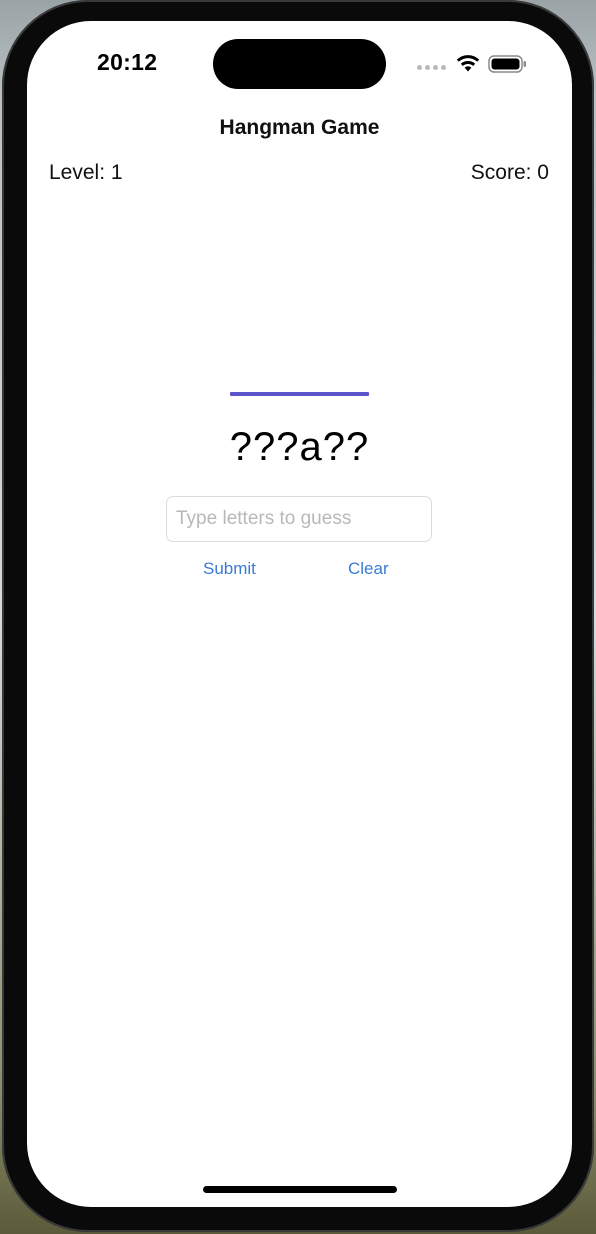 The width and height of the screenshot is (596, 1234). What do you see at coordinates (300, 1189) in the screenshot?
I see `home-indicator` at bounding box center [300, 1189].